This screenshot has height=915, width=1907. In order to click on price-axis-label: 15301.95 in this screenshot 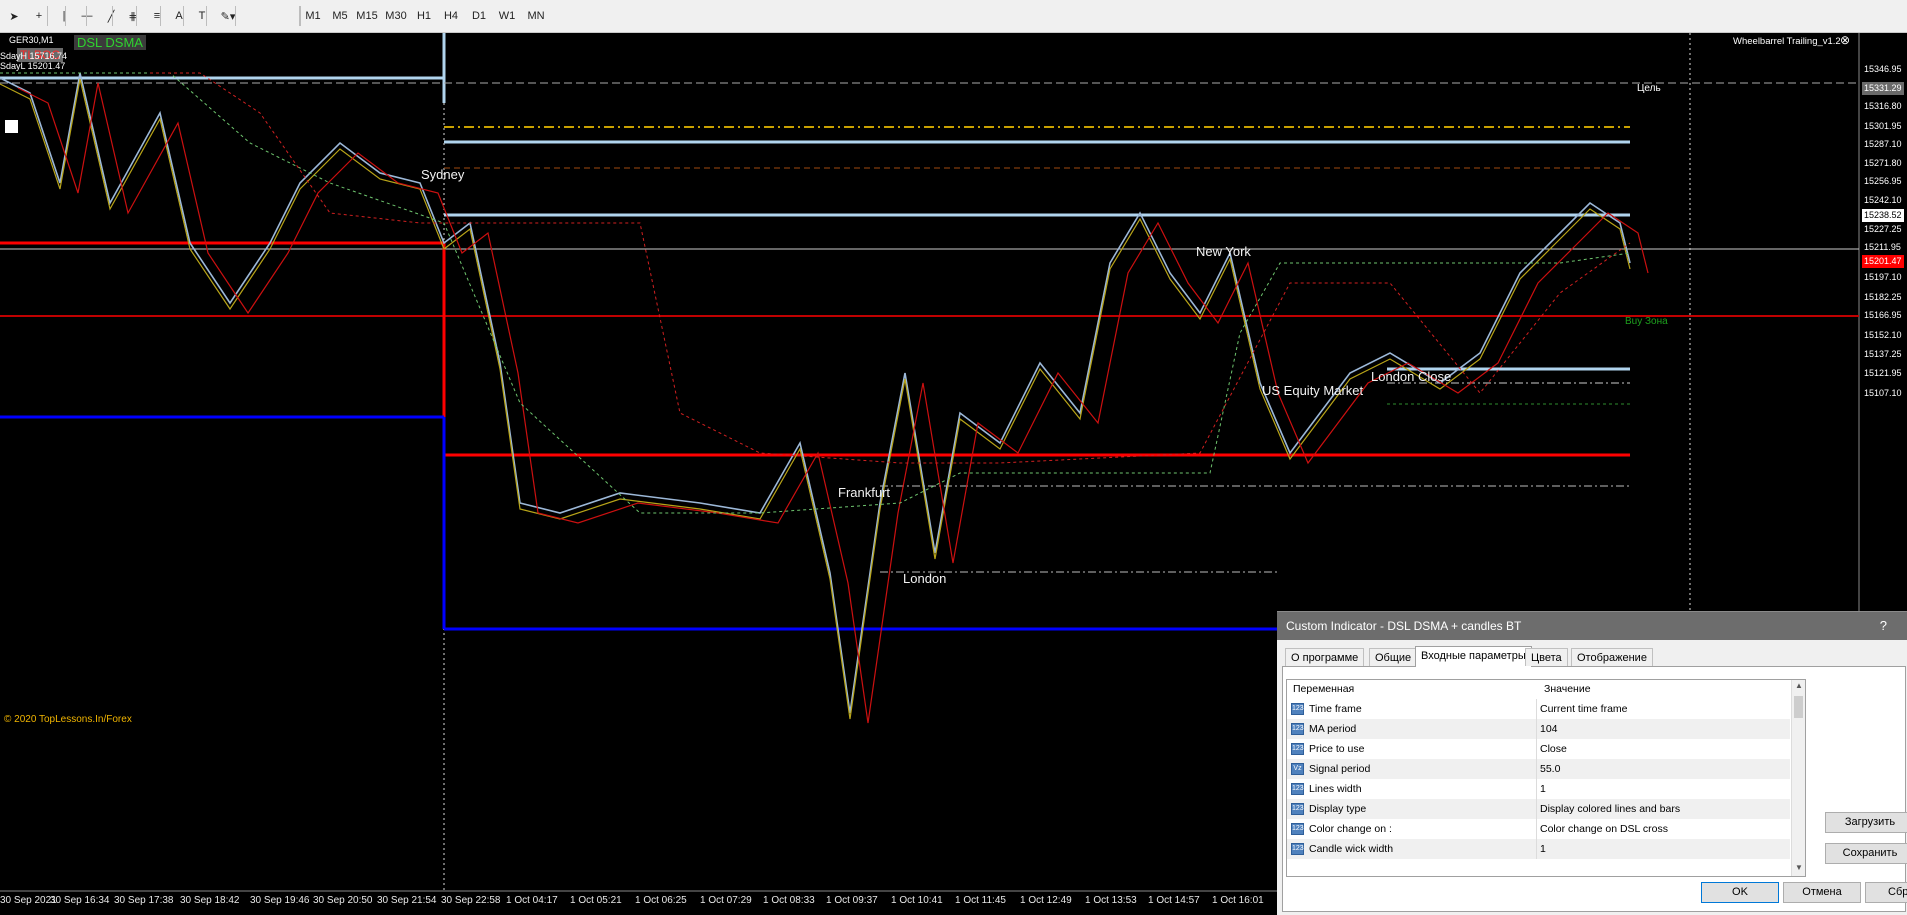, I will do `click(1883, 126)`.